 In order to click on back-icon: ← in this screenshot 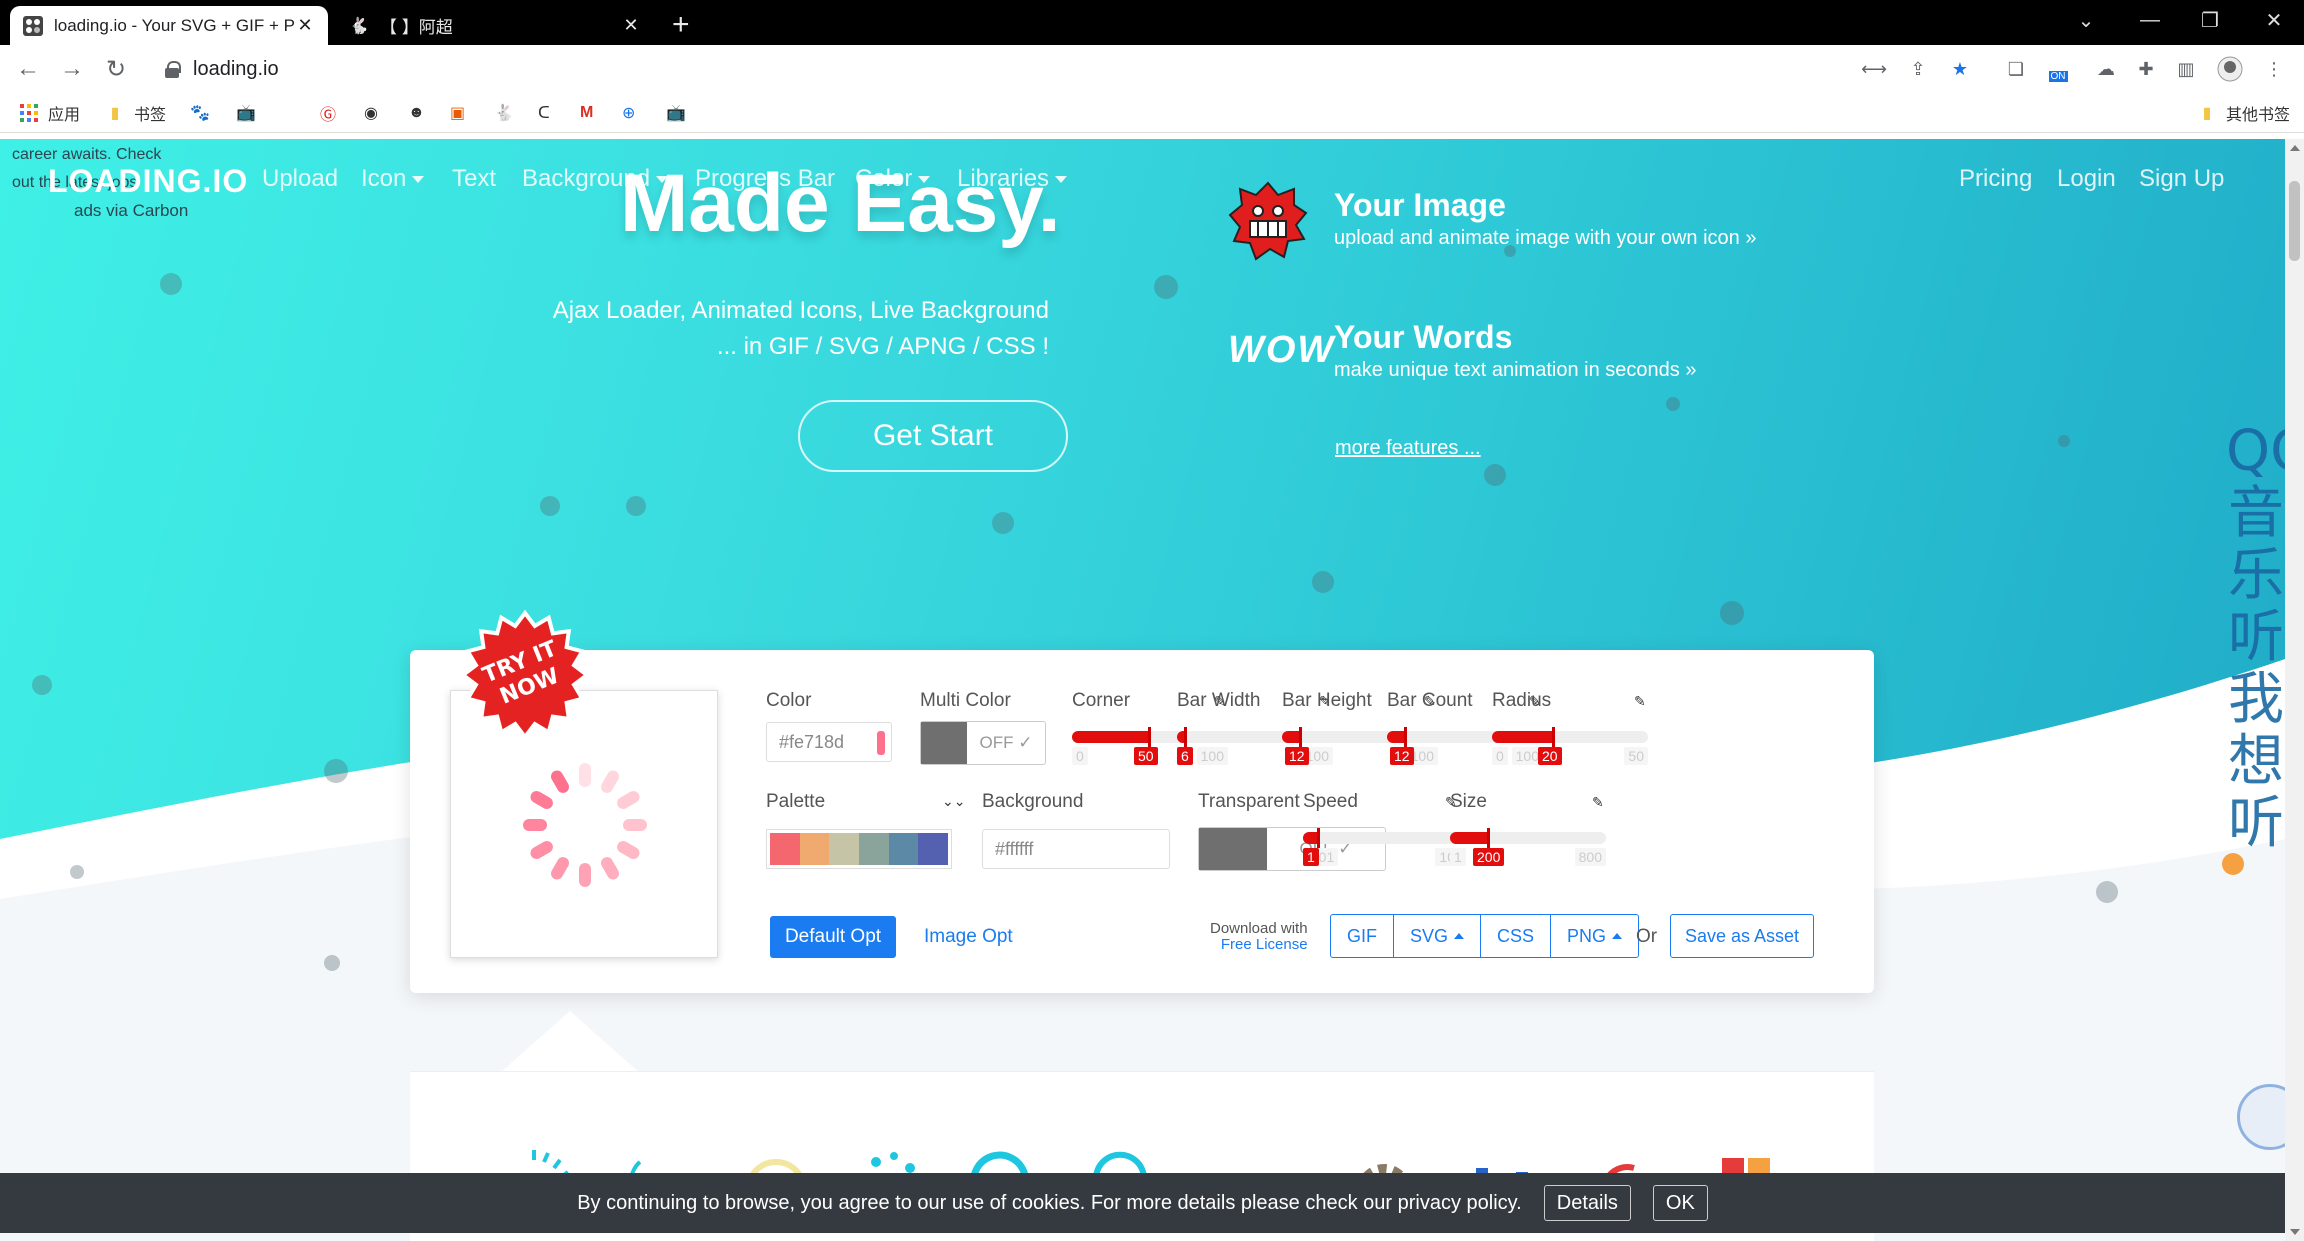, I will do `click(28, 69)`.